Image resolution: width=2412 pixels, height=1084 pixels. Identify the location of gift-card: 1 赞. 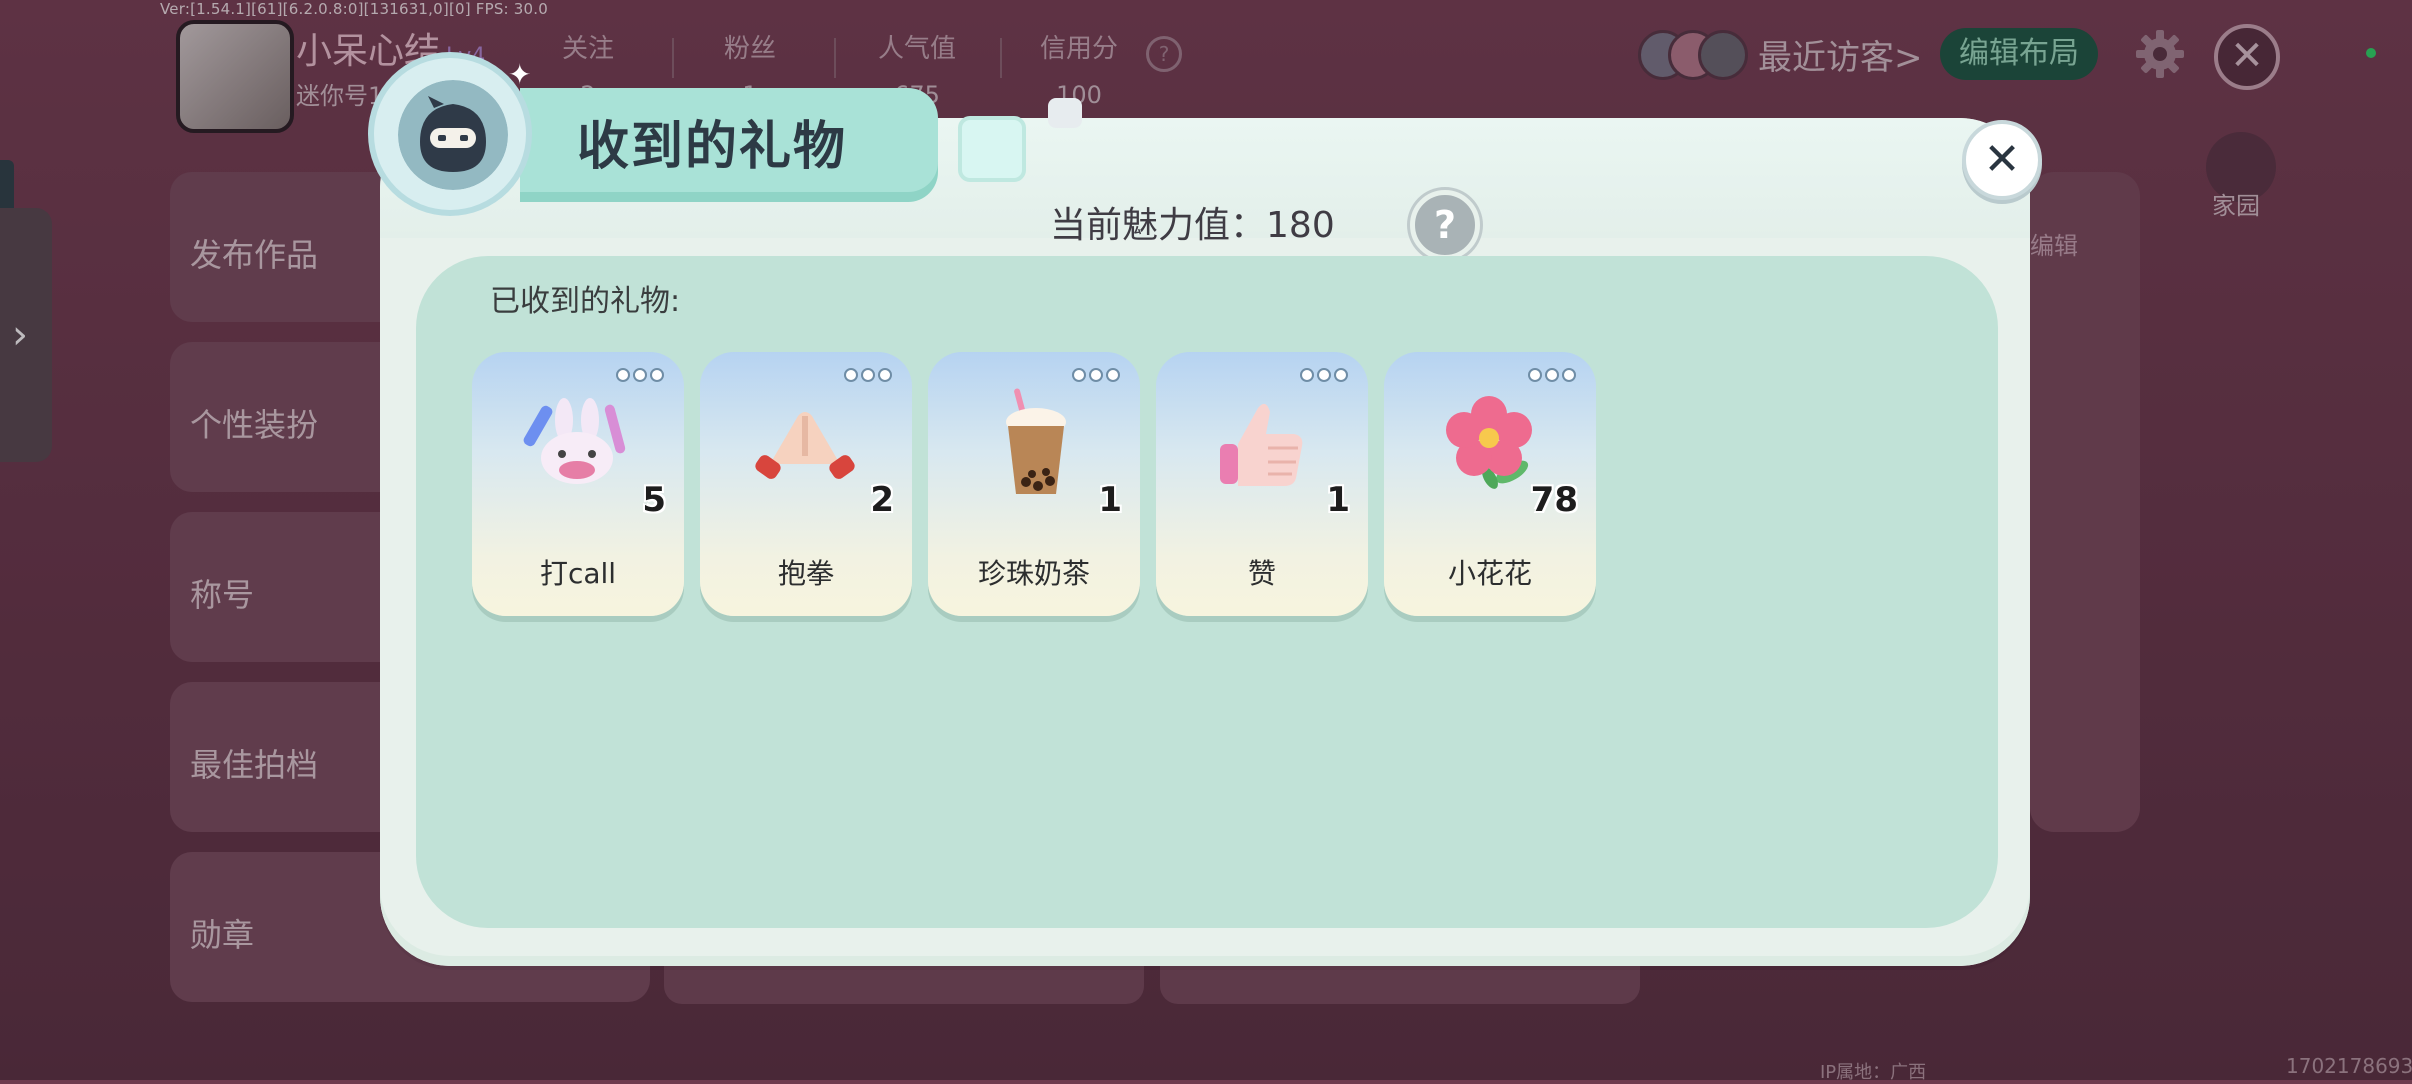
(1262, 484).